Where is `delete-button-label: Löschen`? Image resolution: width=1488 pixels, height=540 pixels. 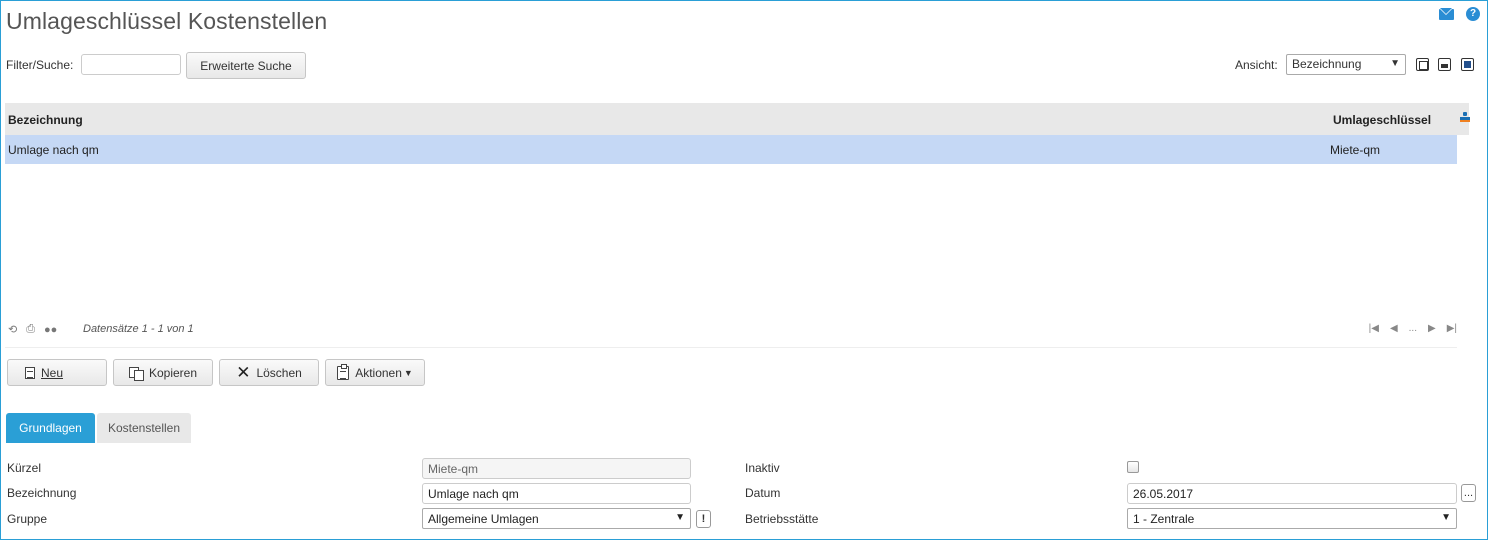
delete-button-label: Löschen is located at coordinates (279, 372).